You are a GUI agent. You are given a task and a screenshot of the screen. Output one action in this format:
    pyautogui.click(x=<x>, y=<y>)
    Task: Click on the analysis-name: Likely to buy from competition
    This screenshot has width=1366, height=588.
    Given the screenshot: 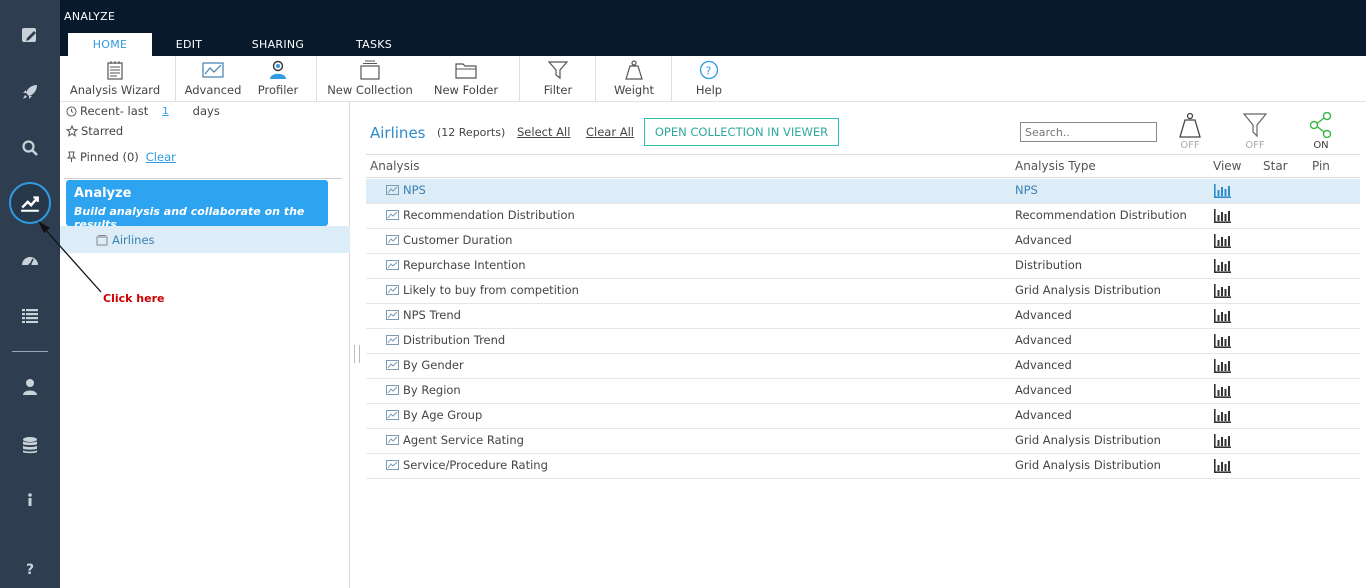 What is the action you would take?
    pyautogui.click(x=491, y=290)
    